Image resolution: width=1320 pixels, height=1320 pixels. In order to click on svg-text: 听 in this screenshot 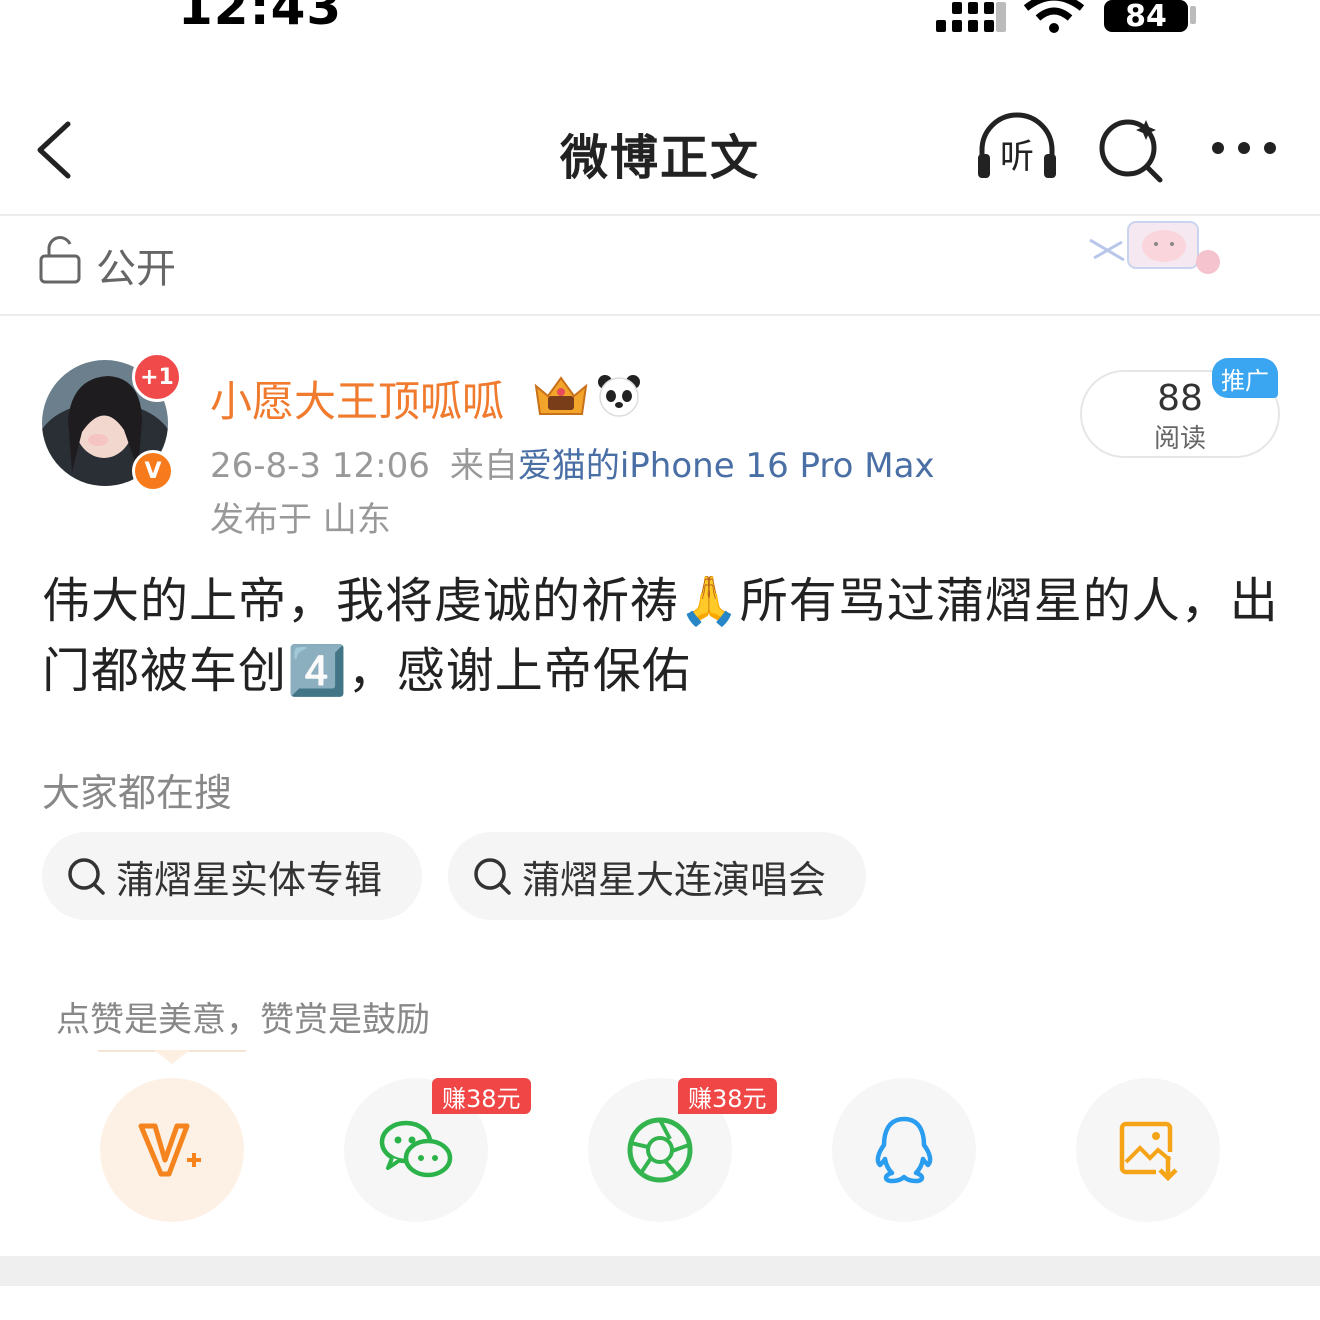, I will do `click(1017, 157)`.